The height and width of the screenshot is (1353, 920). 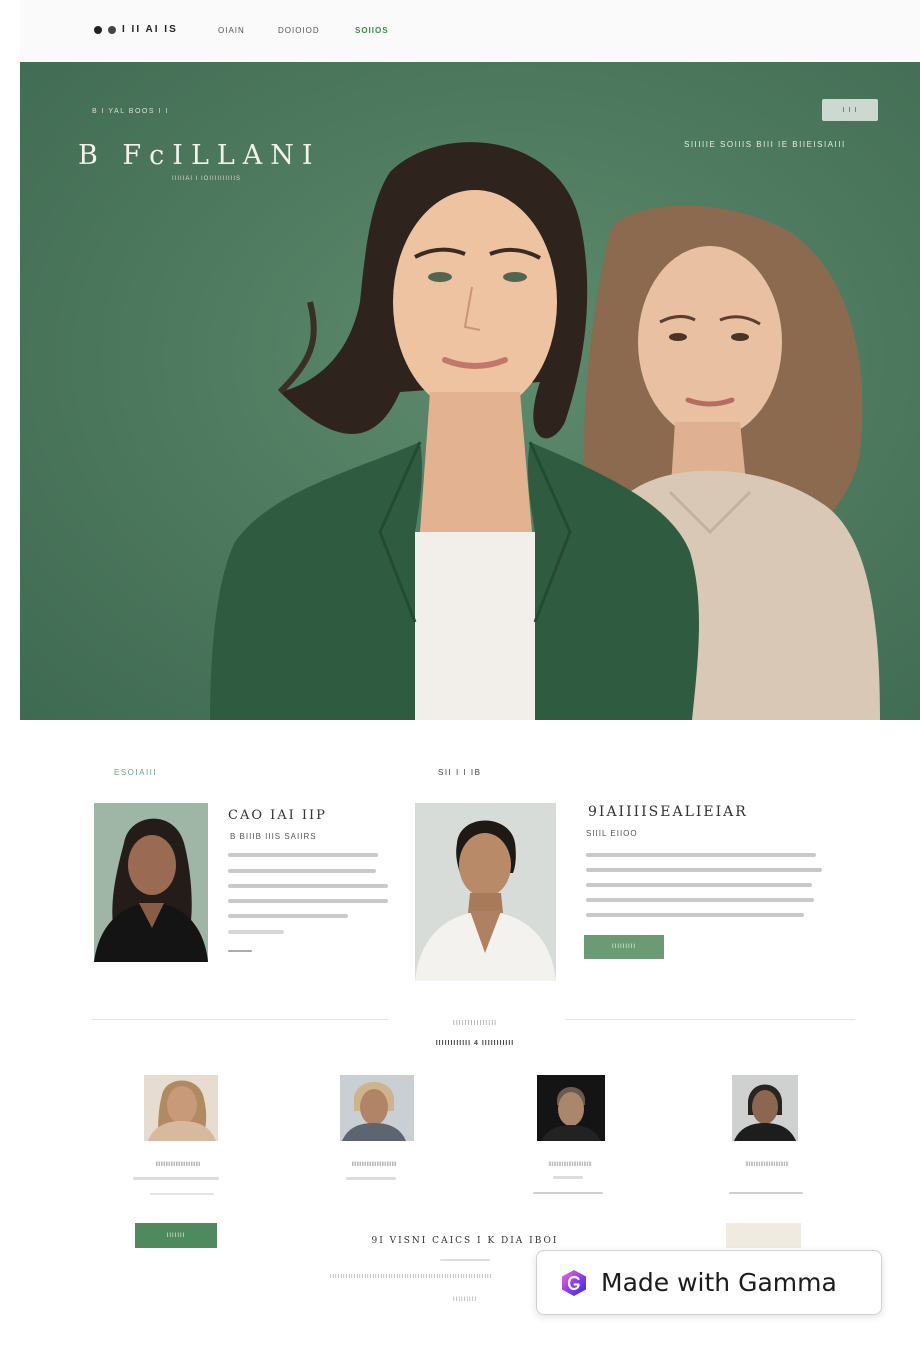 I want to click on made-with-gamma-badge: Made with Gamma, so click(x=709, y=1282).